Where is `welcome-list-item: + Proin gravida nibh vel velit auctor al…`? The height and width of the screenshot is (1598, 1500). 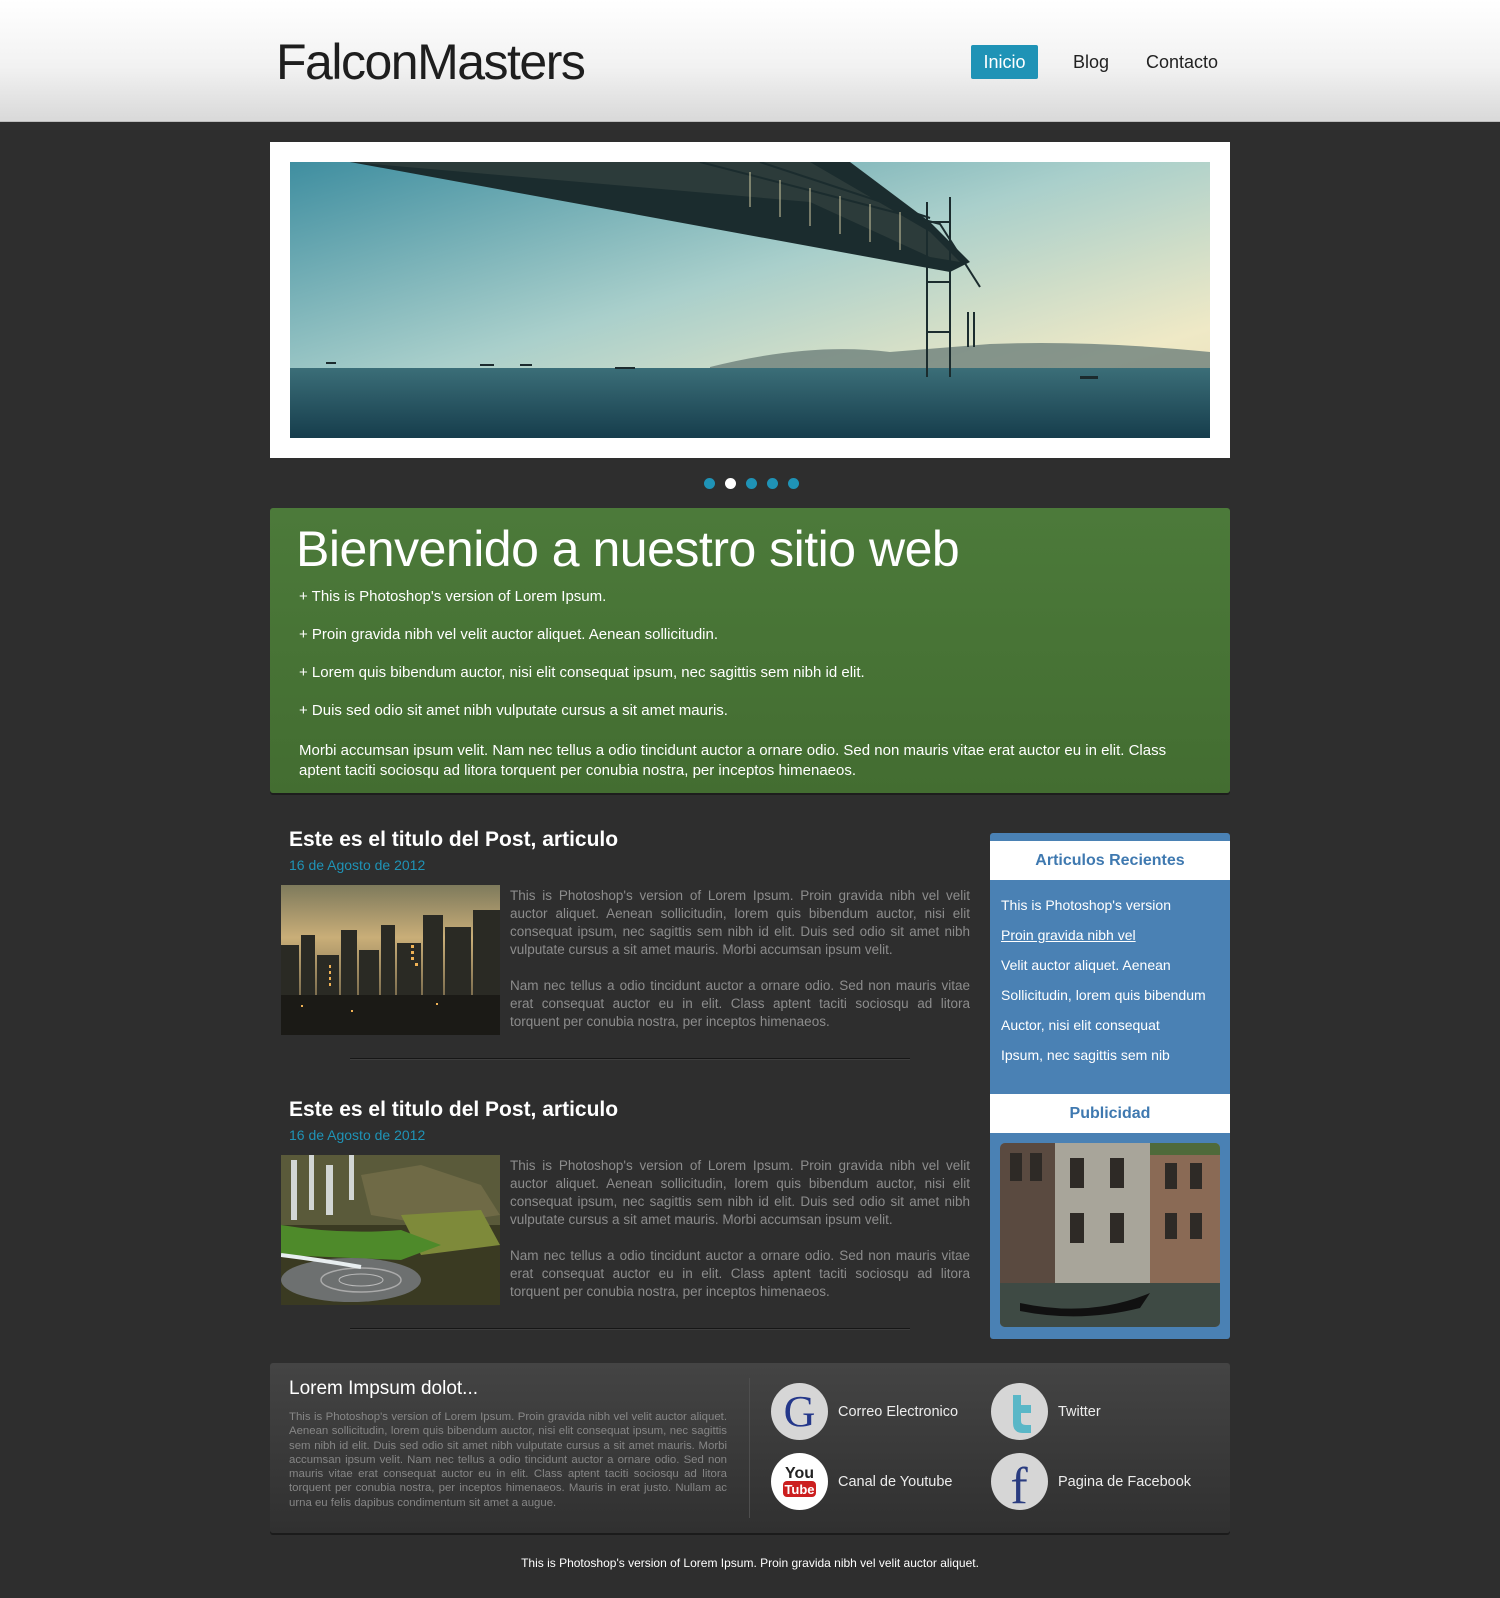 welcome-list-item: + Proin gravida nibh vel velit auctor al… is located at coordinates (509, 634).